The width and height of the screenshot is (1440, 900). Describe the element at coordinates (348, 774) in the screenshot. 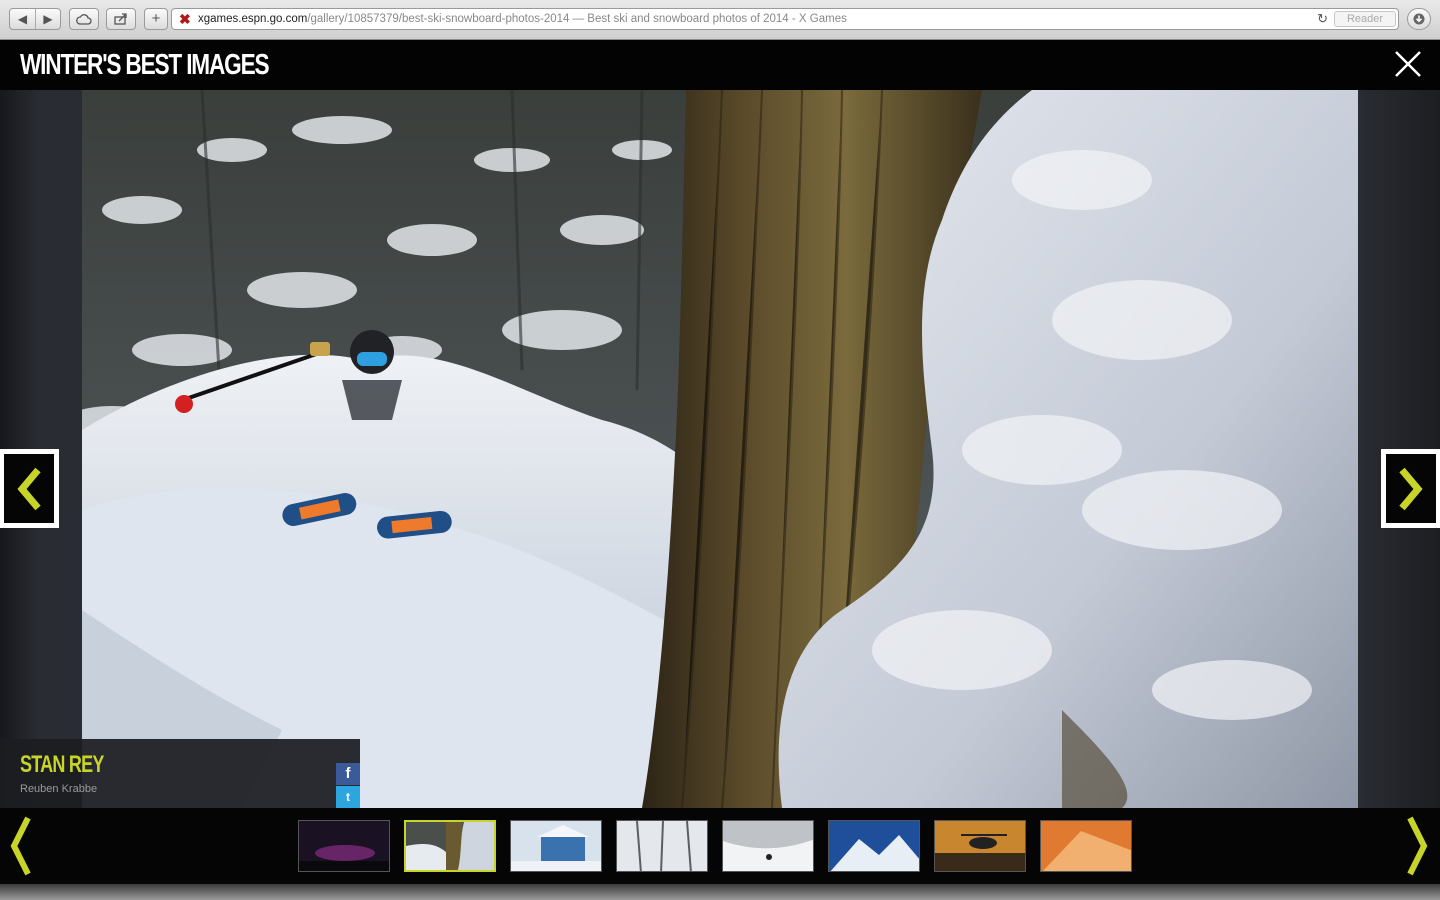

I see `facebook-share-button: f` at that location.